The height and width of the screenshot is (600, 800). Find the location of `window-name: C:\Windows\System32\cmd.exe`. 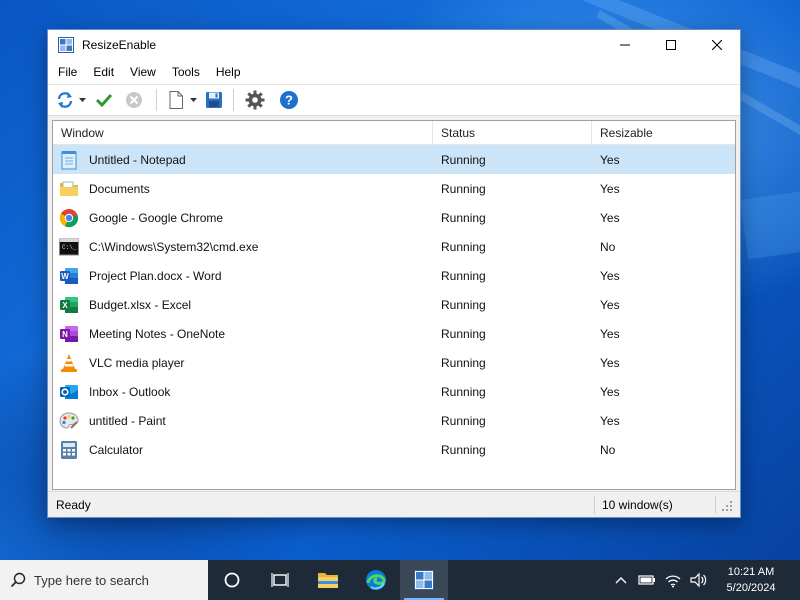

window-name: C:\Windows\System32\cmd.exe is located at coordinates (174, 246).